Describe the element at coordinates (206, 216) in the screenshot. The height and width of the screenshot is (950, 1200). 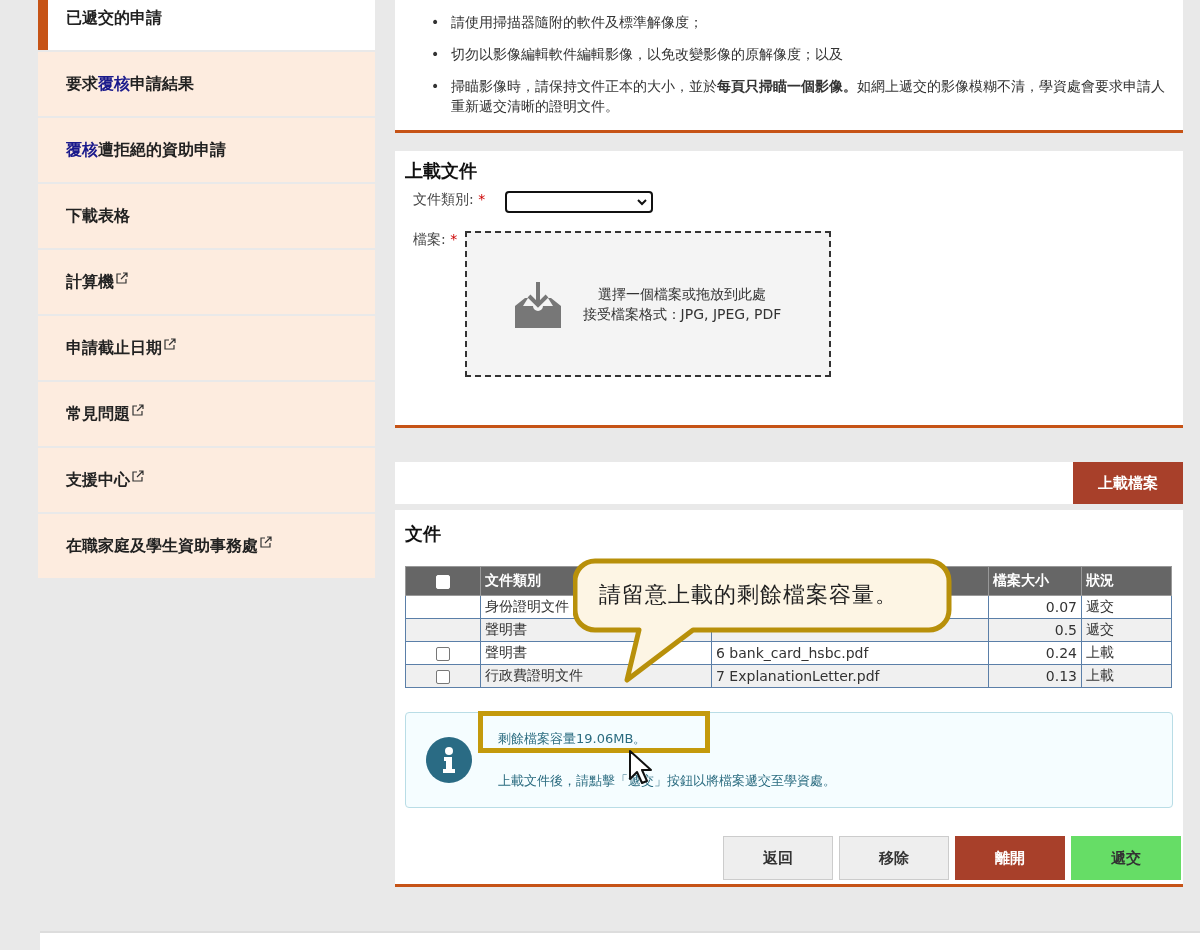
I see `sidebar-item: 下載表格` at that location.